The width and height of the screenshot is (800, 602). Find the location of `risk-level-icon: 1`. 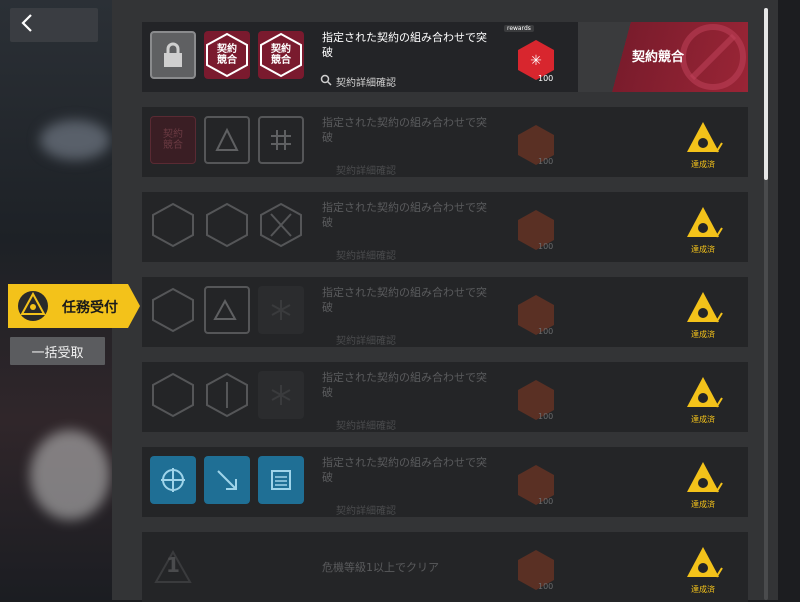

risk-level-icon: 1 is located at coordinates (173, 565).